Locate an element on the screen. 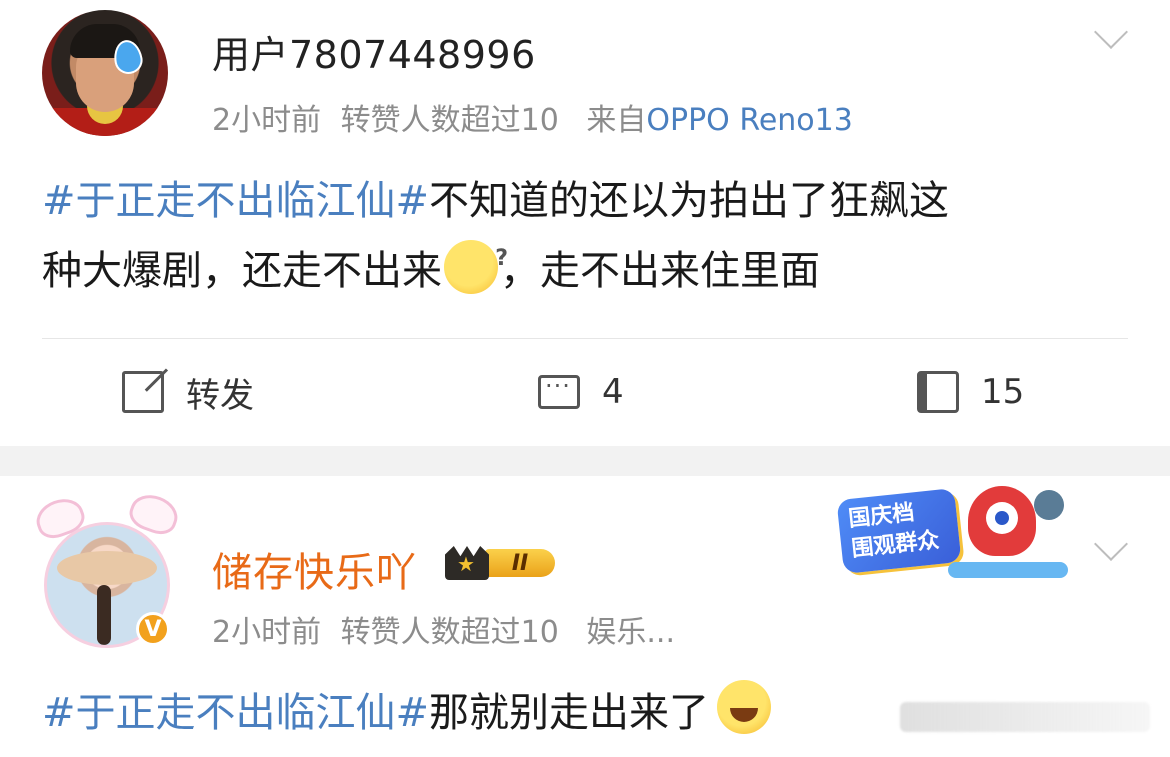 The height and width of the screenshot is (757, 1170). action-divider is located at coordinates (585, 338).